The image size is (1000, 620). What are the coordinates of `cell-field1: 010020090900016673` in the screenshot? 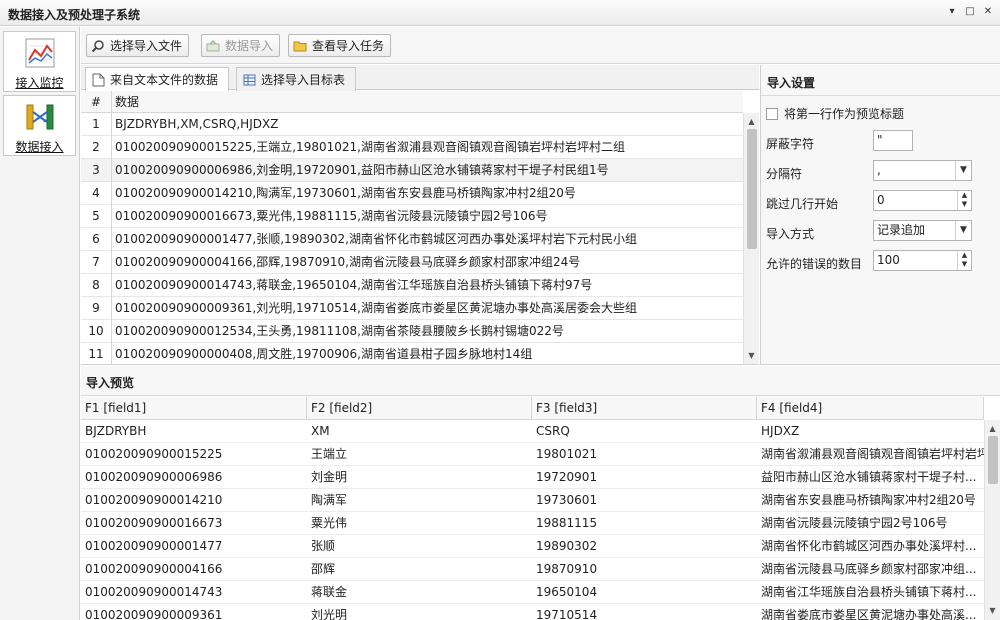 It's located at (154, 523).